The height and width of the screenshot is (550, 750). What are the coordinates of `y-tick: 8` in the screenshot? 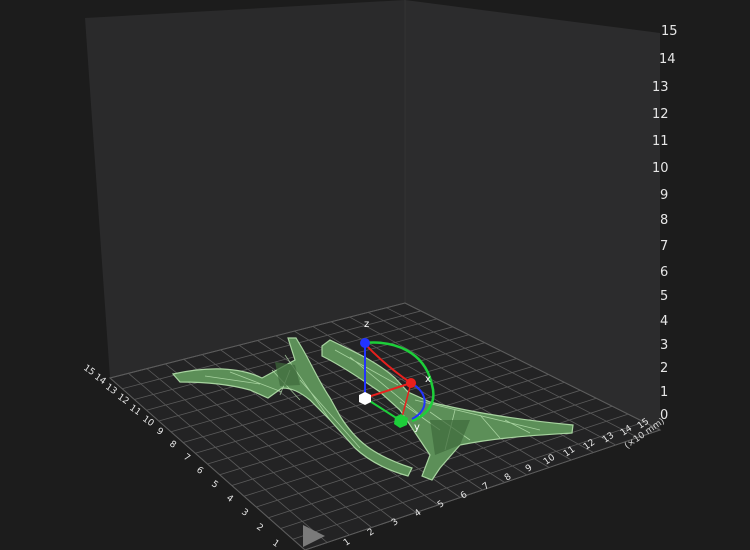 It's located at (172, 445).